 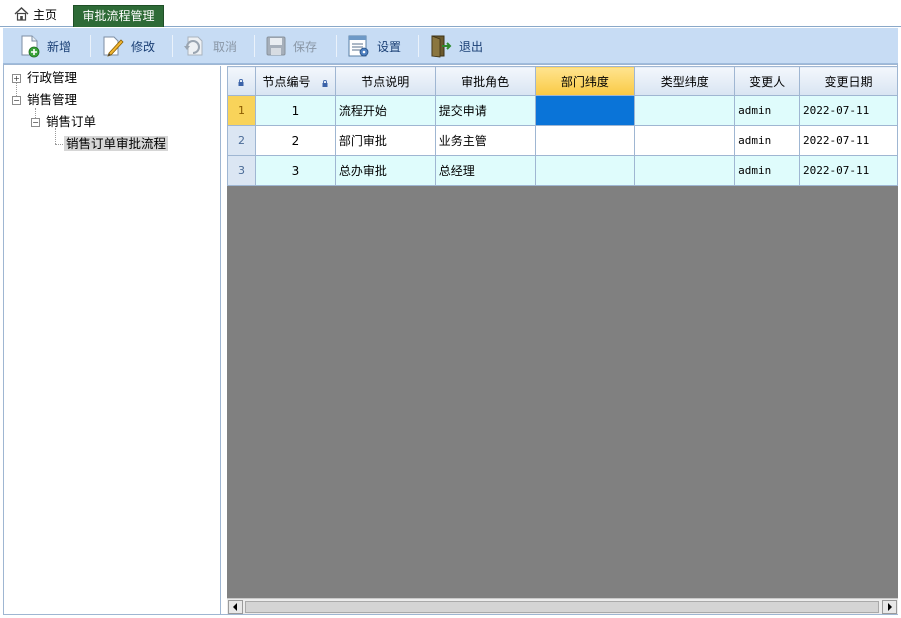 I want to click on cell-node-no: 1, so click(x=295, y=110).